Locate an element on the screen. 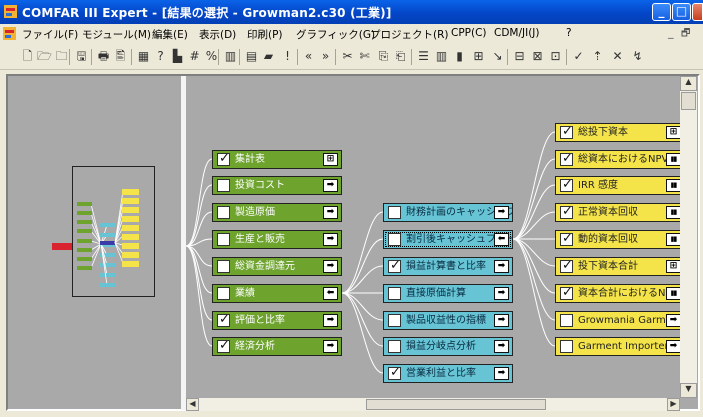 This screenshot has height=417, width=703. bars-icon: ▮ is located at coordinates (459, 56).